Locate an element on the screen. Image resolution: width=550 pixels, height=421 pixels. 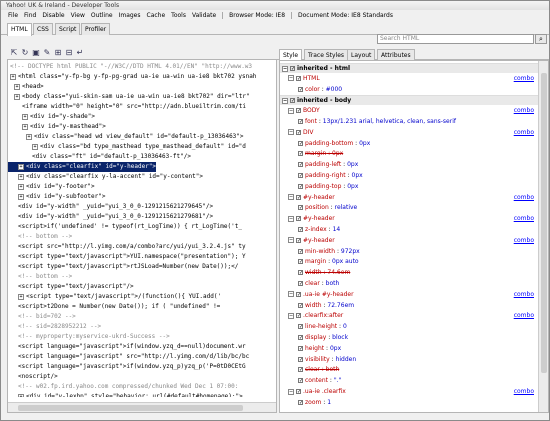
tab-layout: Layout is located at coordinates (361, 54).